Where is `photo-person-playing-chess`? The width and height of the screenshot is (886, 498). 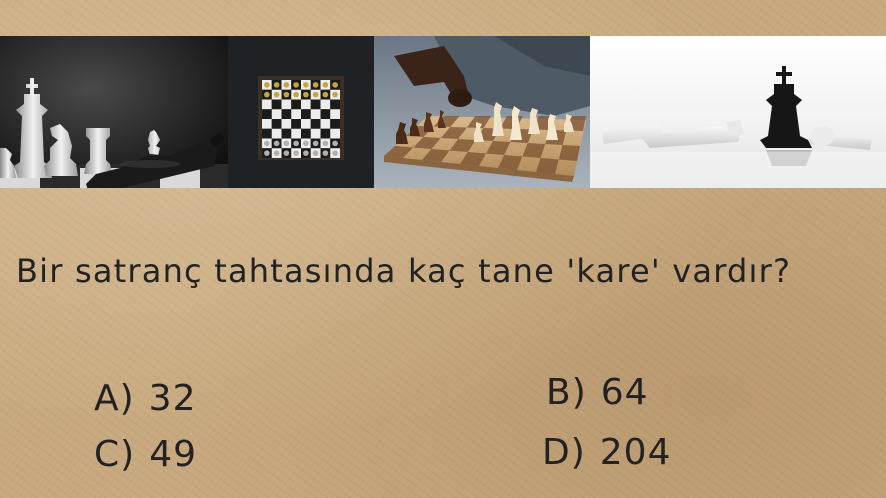
photo-person-playing-chess is located at coordinates (482, 112).